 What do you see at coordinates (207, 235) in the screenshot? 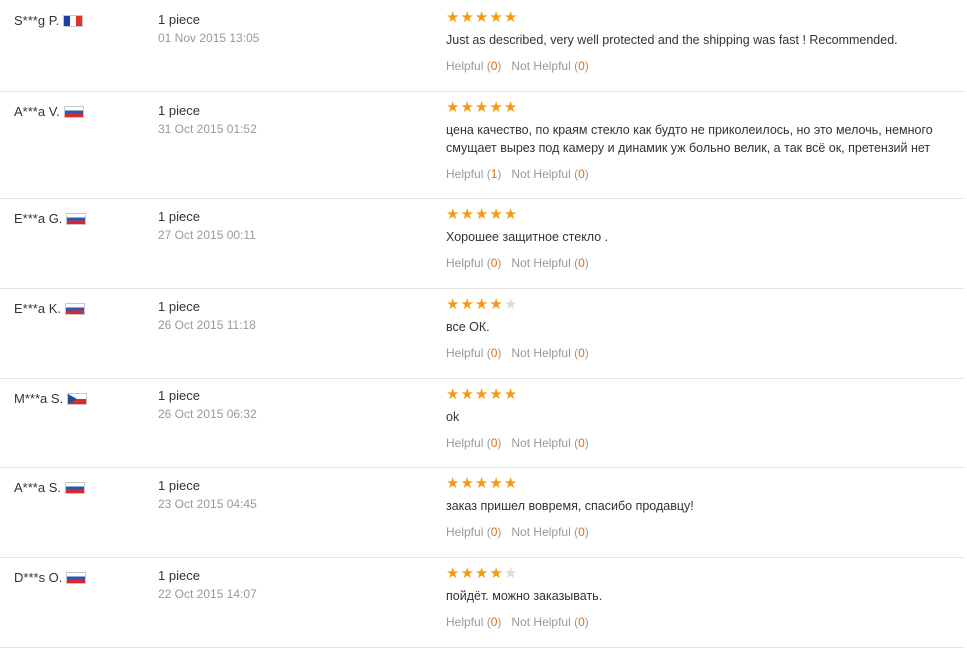
I see `review-date: 27 Oct 2015 00:11` at bounding box center [207, 235].